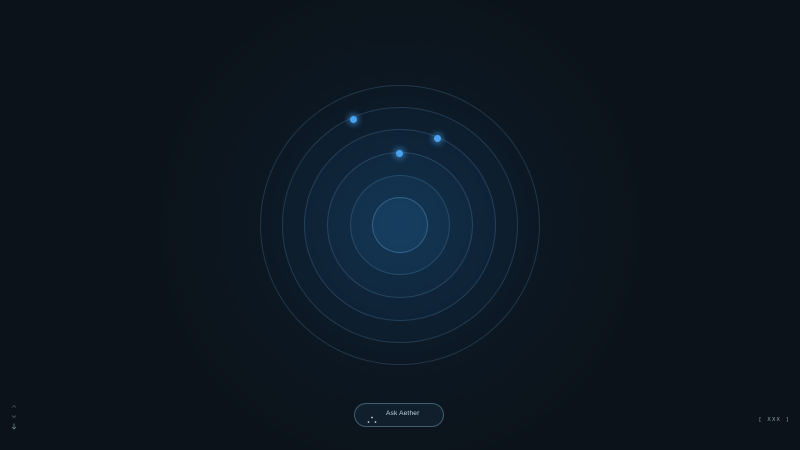 This screenshot has width=800, height=450. Describe the element at coordinates (14, 424) in the screenshot. I see `arrow-down-icon` at that location.